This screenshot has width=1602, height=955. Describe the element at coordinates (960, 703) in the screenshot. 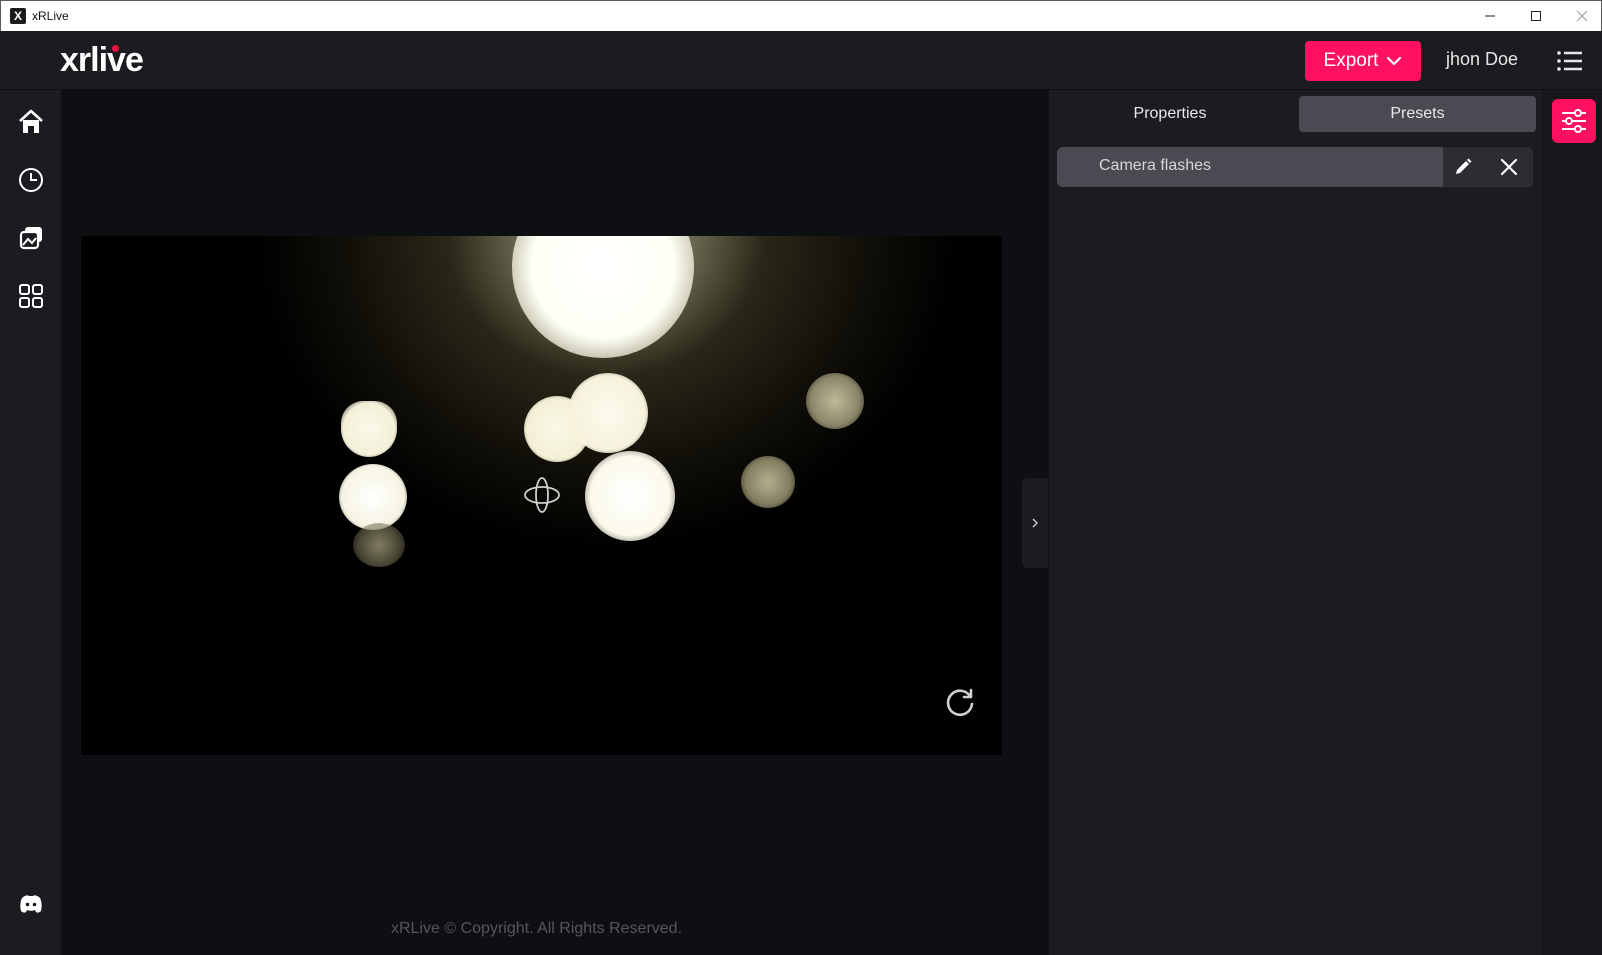

I see `refresh-icon` at that location.